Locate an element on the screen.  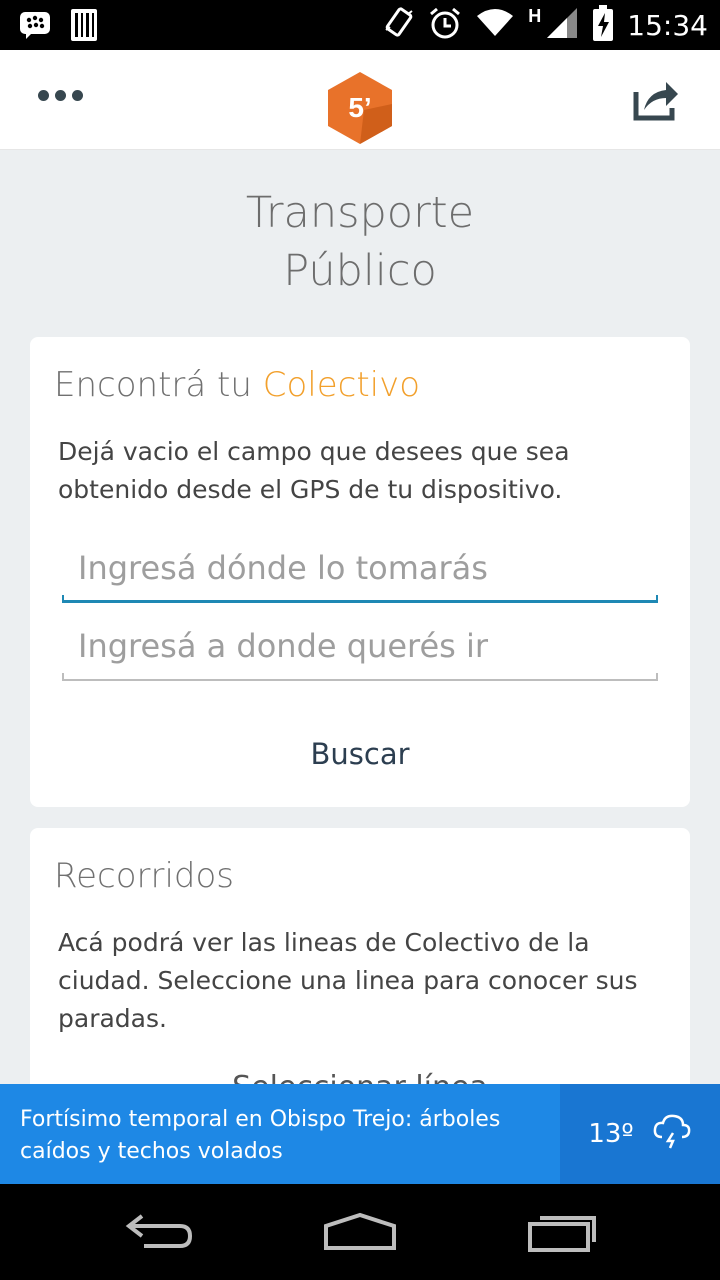
alarm-icon is located at coordinates (445, 25).